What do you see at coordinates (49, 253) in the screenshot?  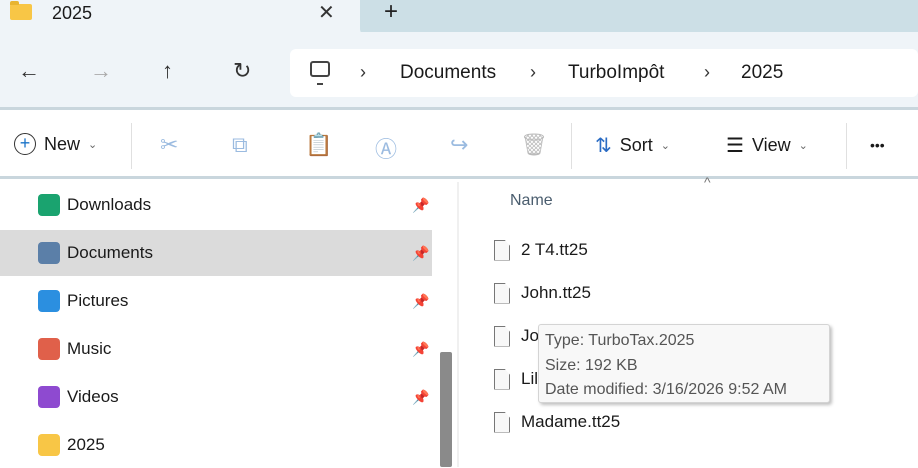 I see `documents-icon` at bounding box center [49, 253].